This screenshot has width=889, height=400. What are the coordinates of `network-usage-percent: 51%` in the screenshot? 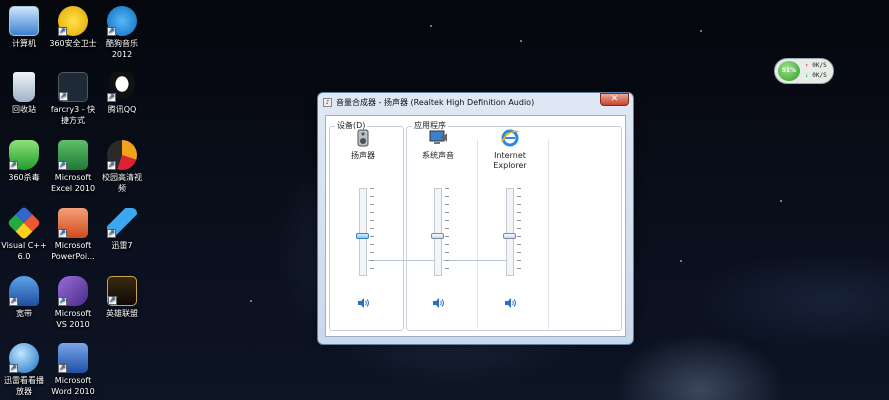 It's located at (789, 71).